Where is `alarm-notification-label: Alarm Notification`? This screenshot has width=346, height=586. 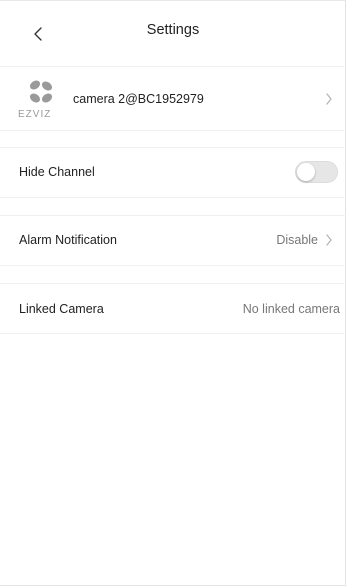
alarm-notification-label: Alarm Notification is located at coordinates (68, 240).